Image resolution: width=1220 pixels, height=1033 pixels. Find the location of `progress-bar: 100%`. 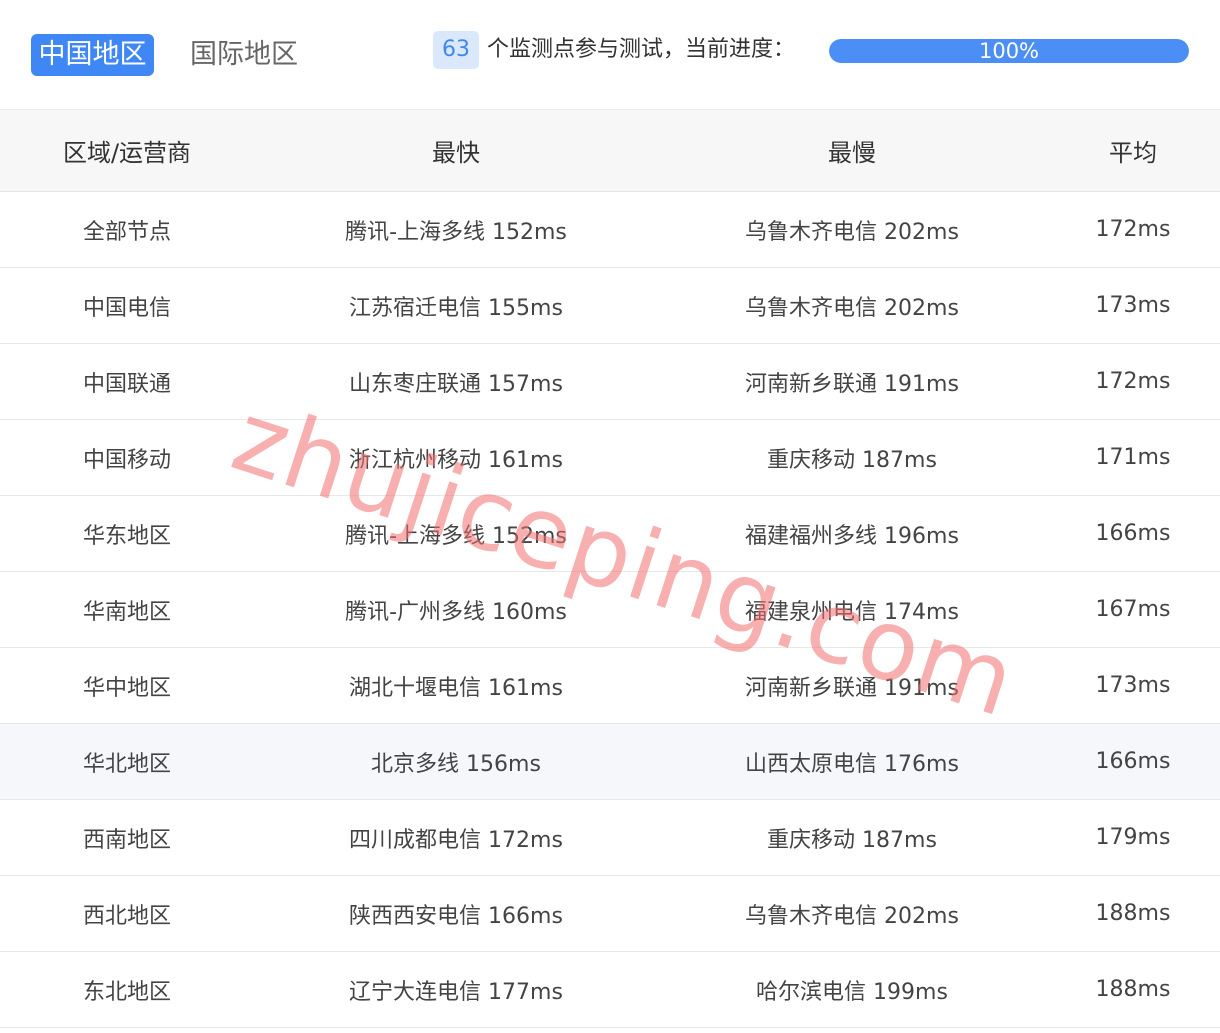

progress-bar: 100% is located at coordinates (1009, 51).